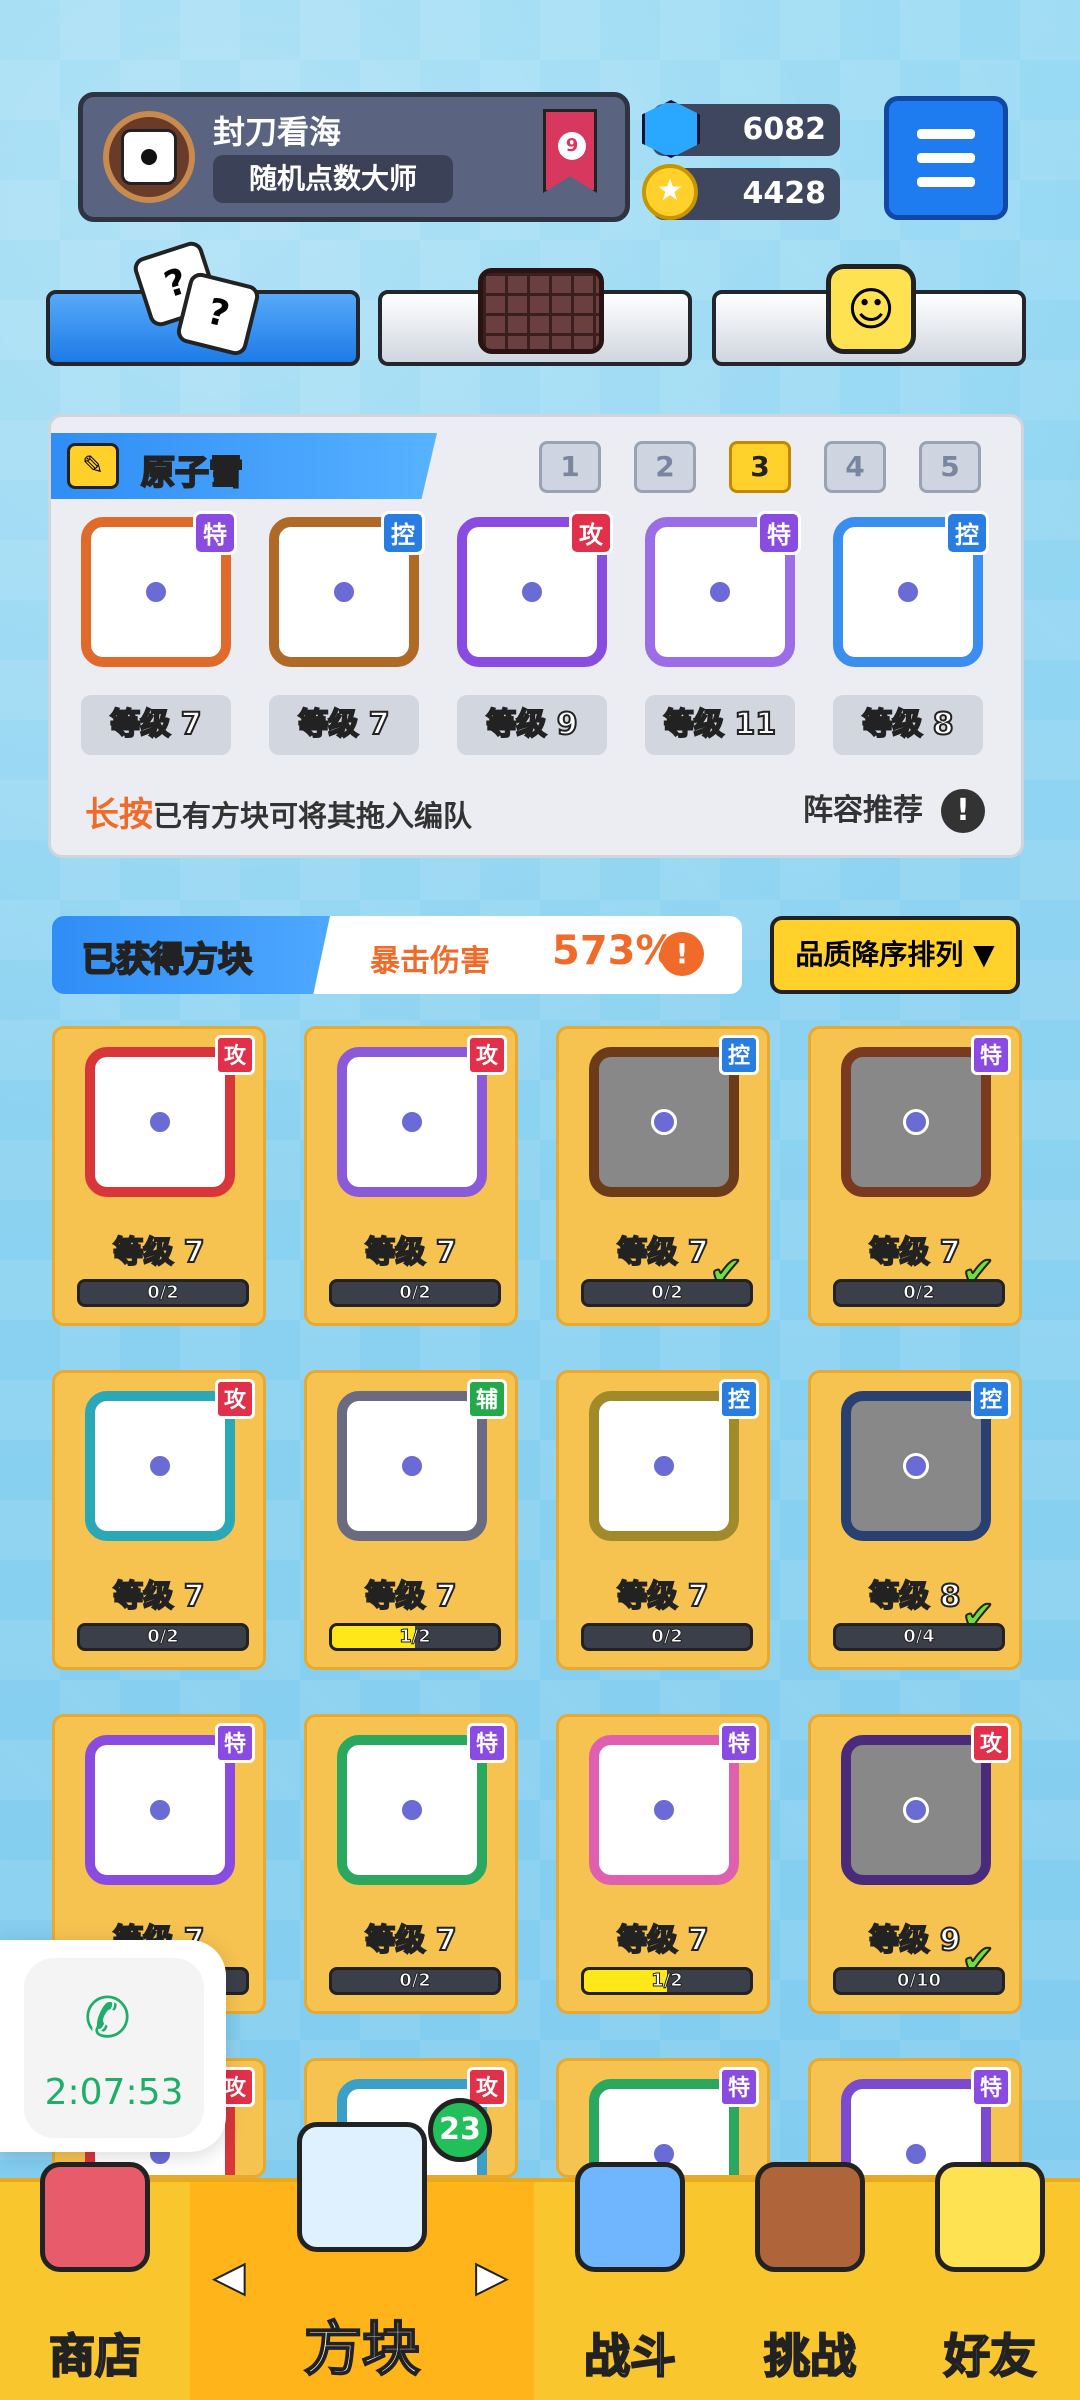  I want to click on player-profile-card: 封刀看海 随机点数大师 9, so click(354, 157).